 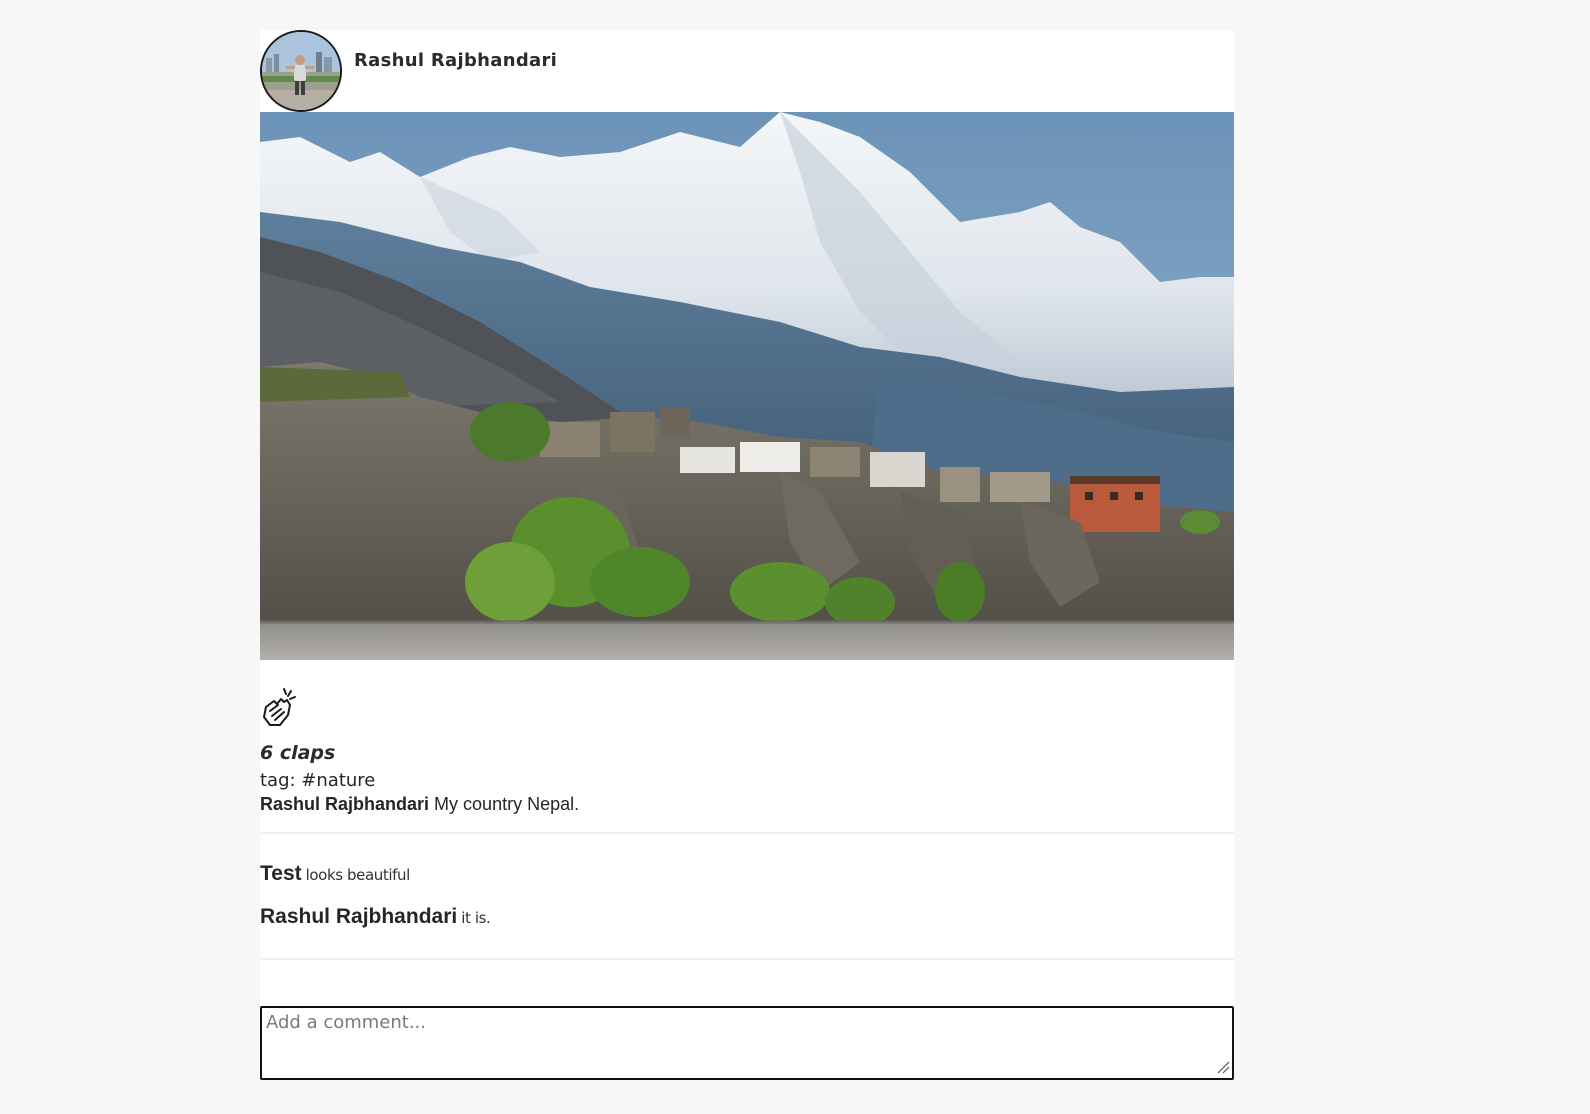 I want to click on claps-count: 6 claps, so click(x=298, y=753).